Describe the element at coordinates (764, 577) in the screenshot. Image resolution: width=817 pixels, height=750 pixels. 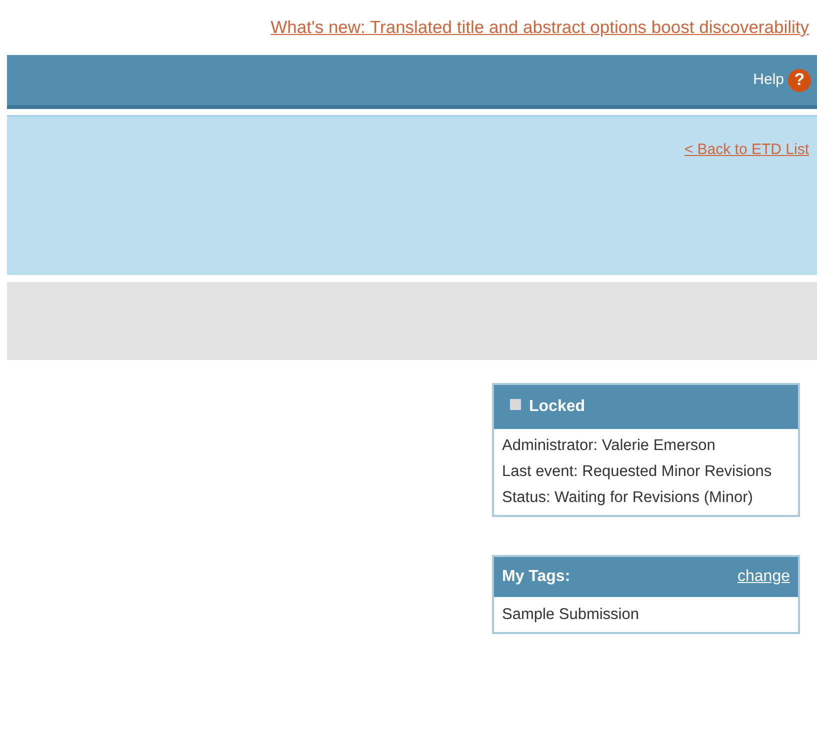
I see `change-link: change` at that location.